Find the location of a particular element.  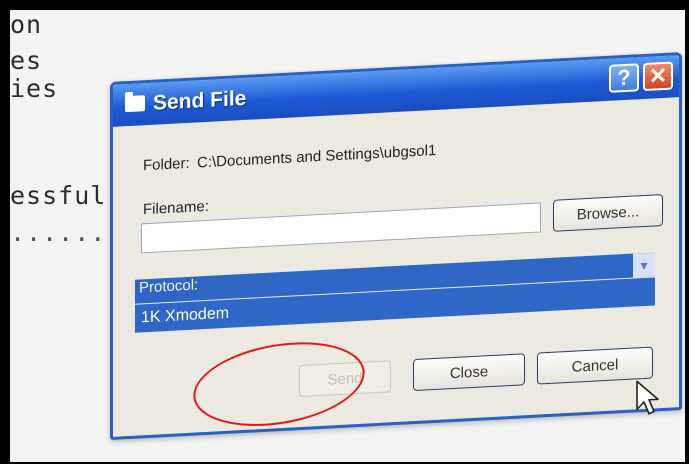

folder-path: C:\Documents and Settings\ubgsol1 is located at coordinates (317, 156).